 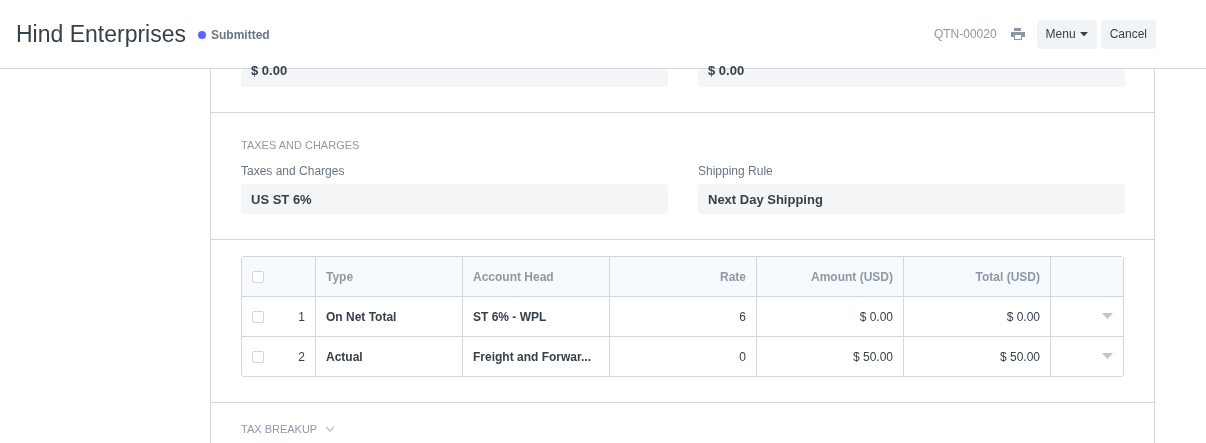 What do you see at coordinates (293, 171) in the screenshot?
I see `field-label: Taxes and Charges` at bounding box center [293, 171].